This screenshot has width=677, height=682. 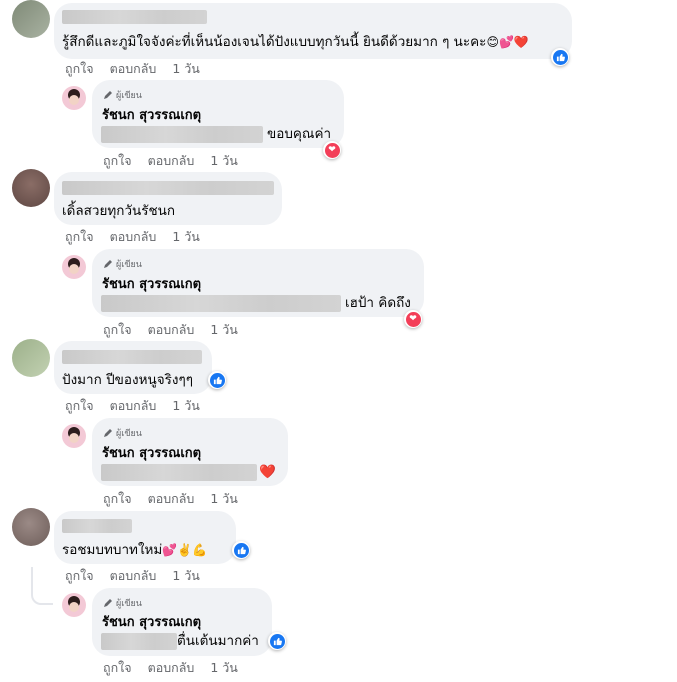 I want to click on comment-emojis: 💕✌️💪, so click(x=185, y=550).